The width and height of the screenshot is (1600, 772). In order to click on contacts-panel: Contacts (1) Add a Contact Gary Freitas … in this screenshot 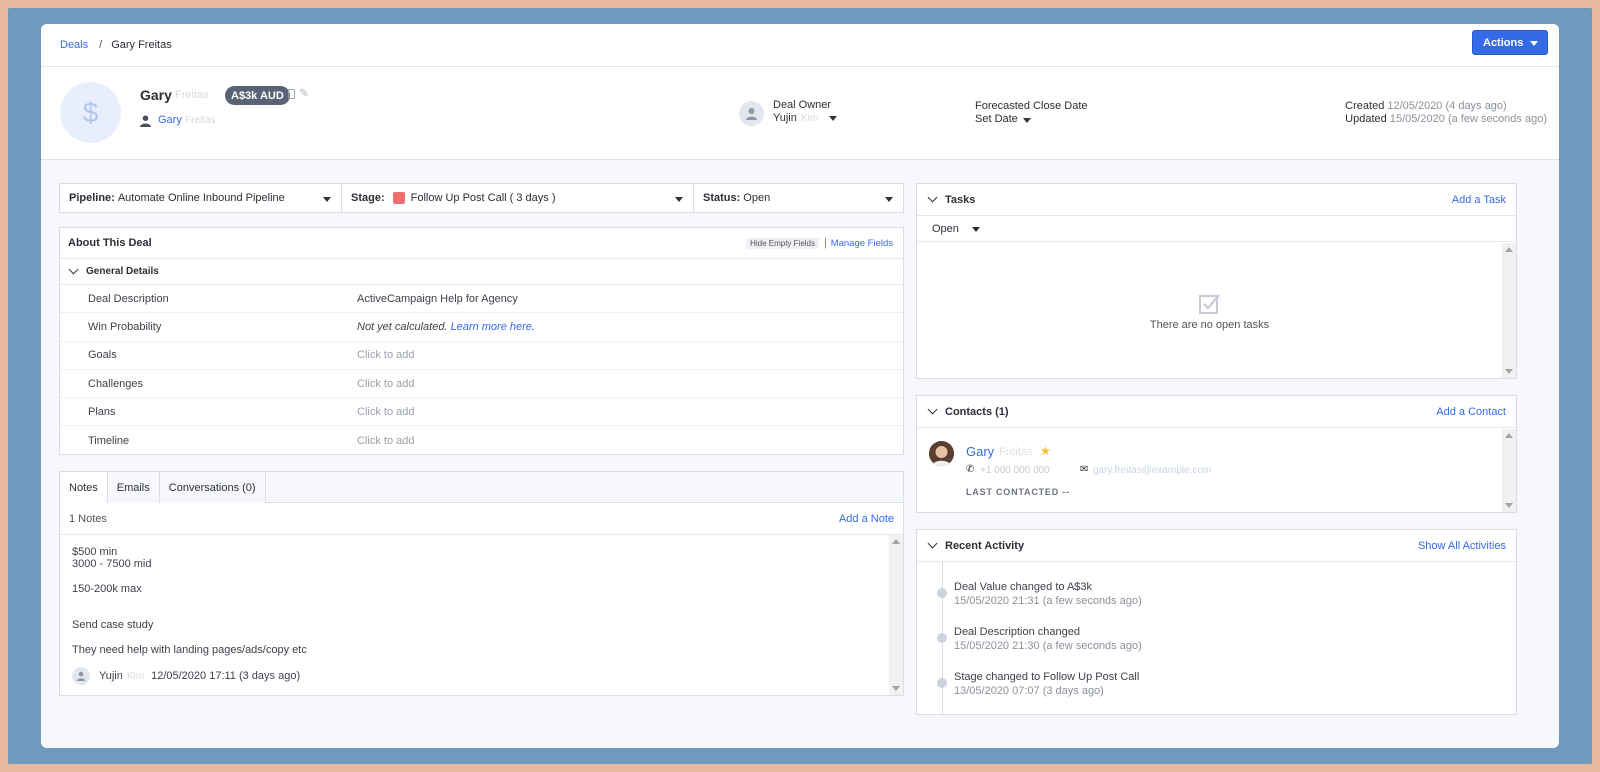, I will do `click(1216, 454)`.